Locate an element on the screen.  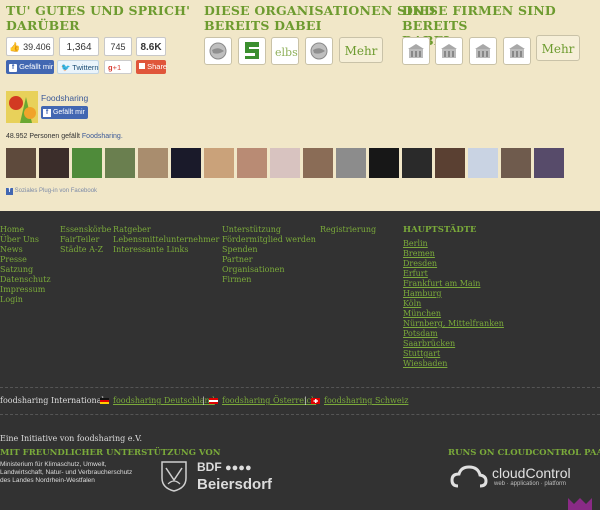
capital-link: Saarbrücken is located at coordinates (429, 344).